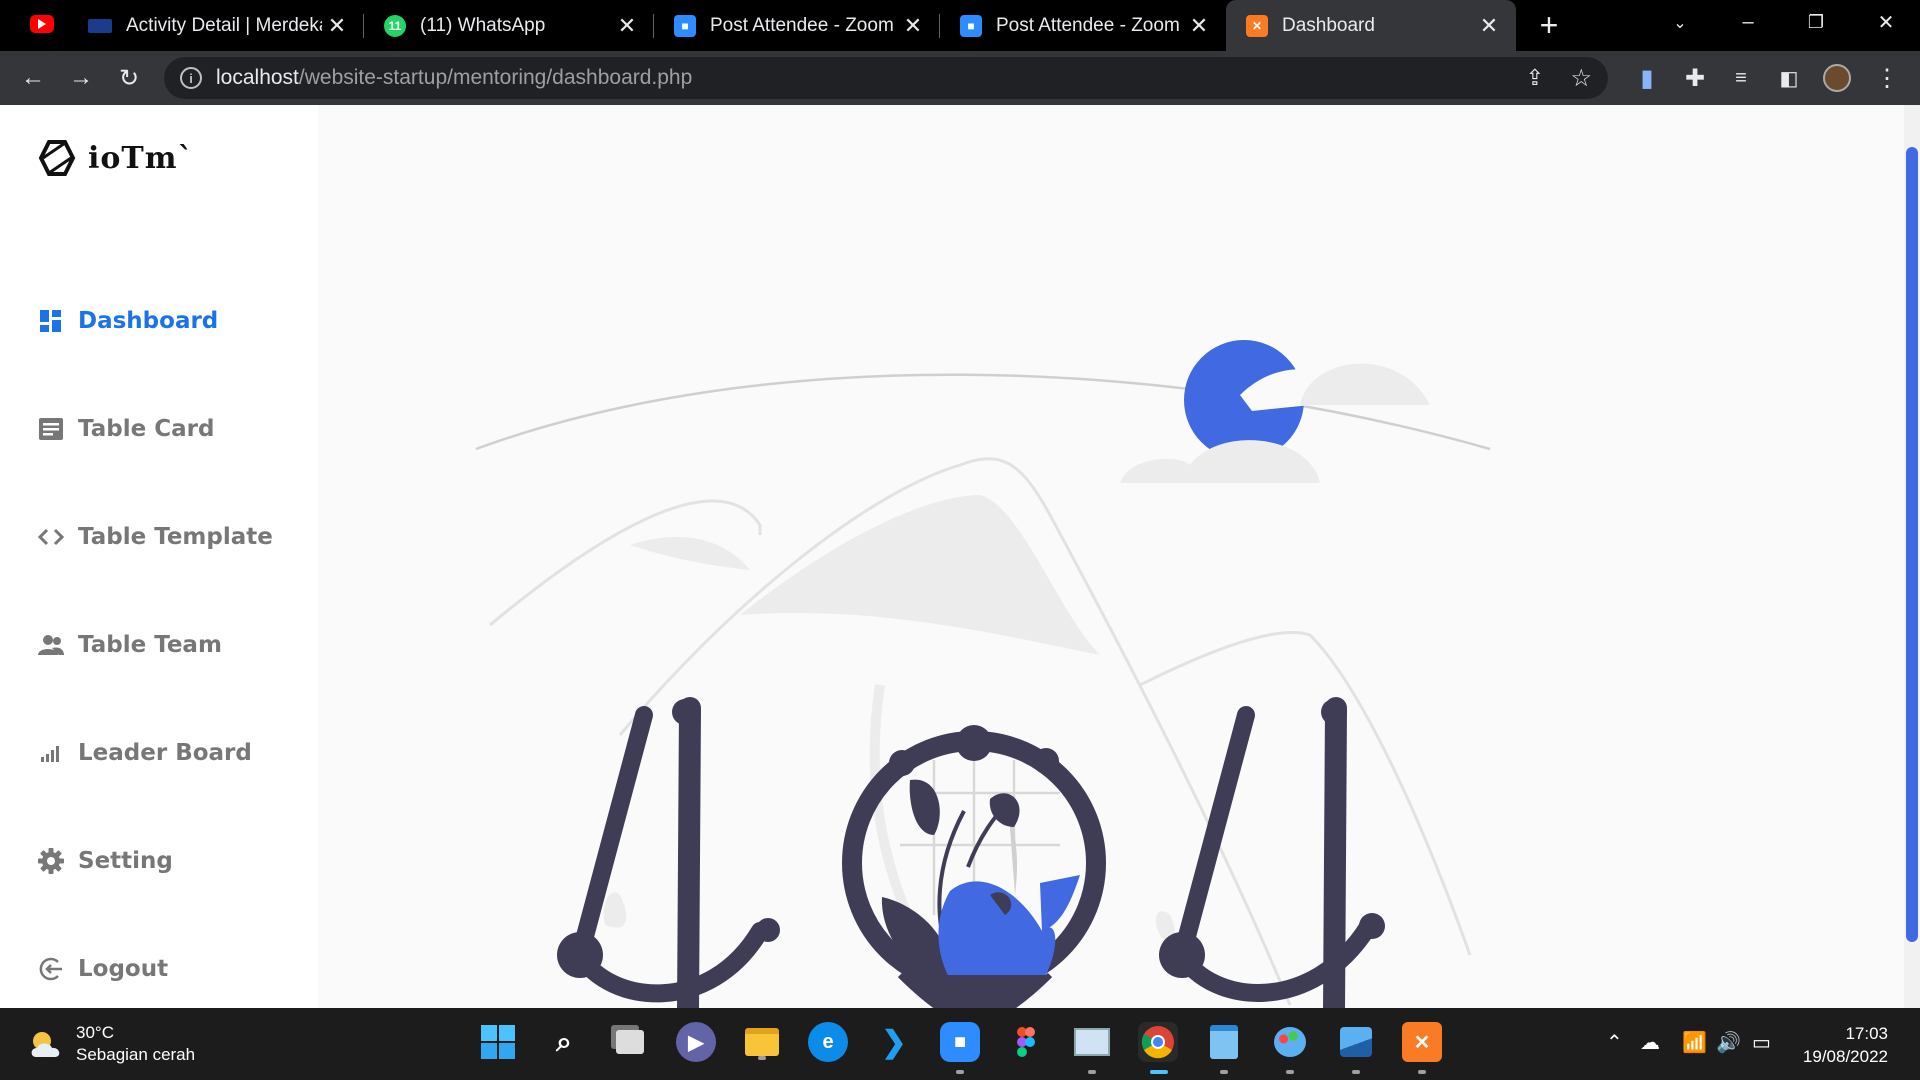  What do you see at coordinates (1647, 78) in the screenshot?
I see `extension-doc-icon: ▮` at bounding box center [1647, 78].